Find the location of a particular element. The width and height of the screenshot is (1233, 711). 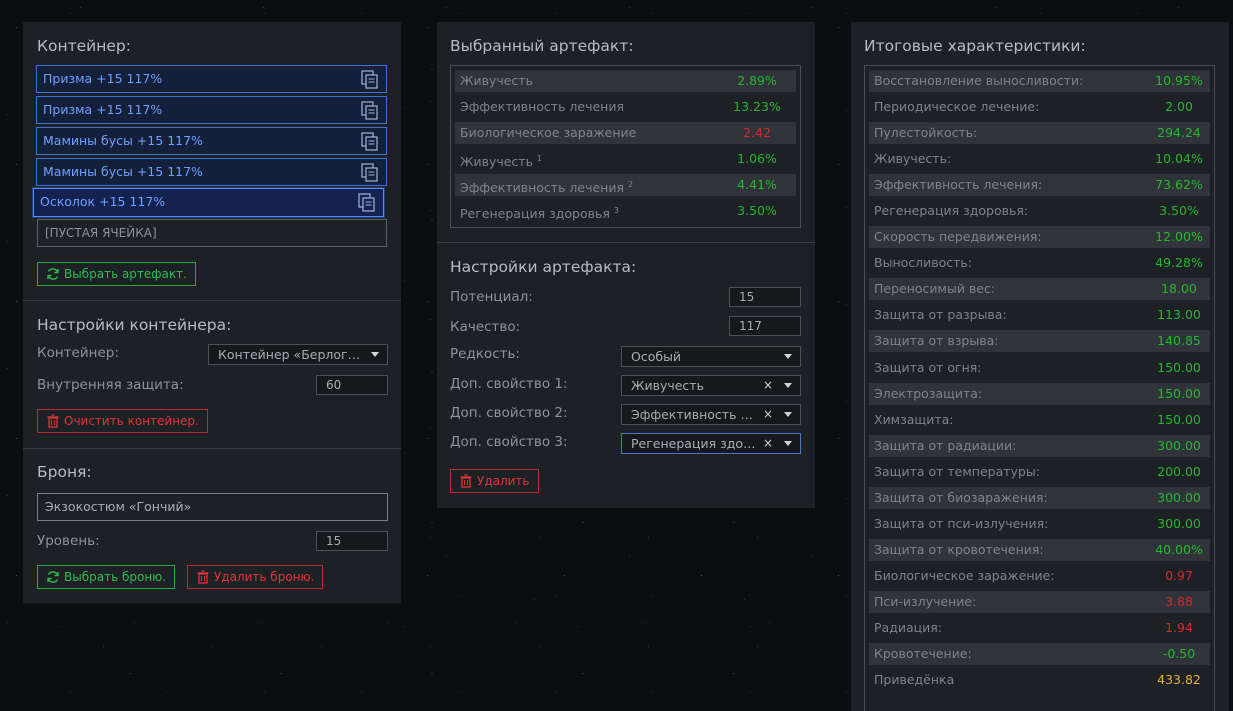

total-row: Выносливость: 49.28% is located at coordinates (1039, 263).